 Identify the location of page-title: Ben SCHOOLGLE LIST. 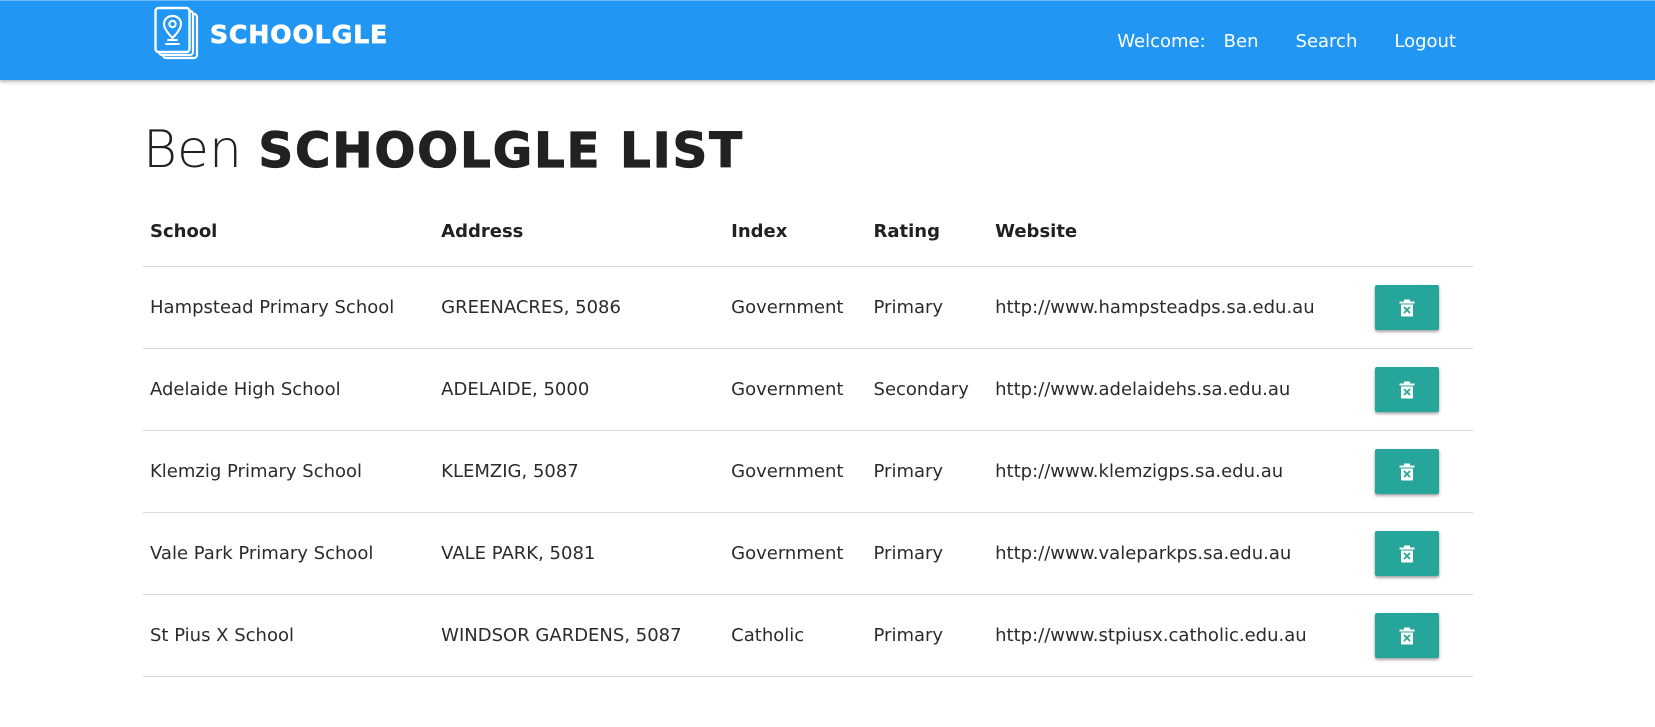
(443, 150).